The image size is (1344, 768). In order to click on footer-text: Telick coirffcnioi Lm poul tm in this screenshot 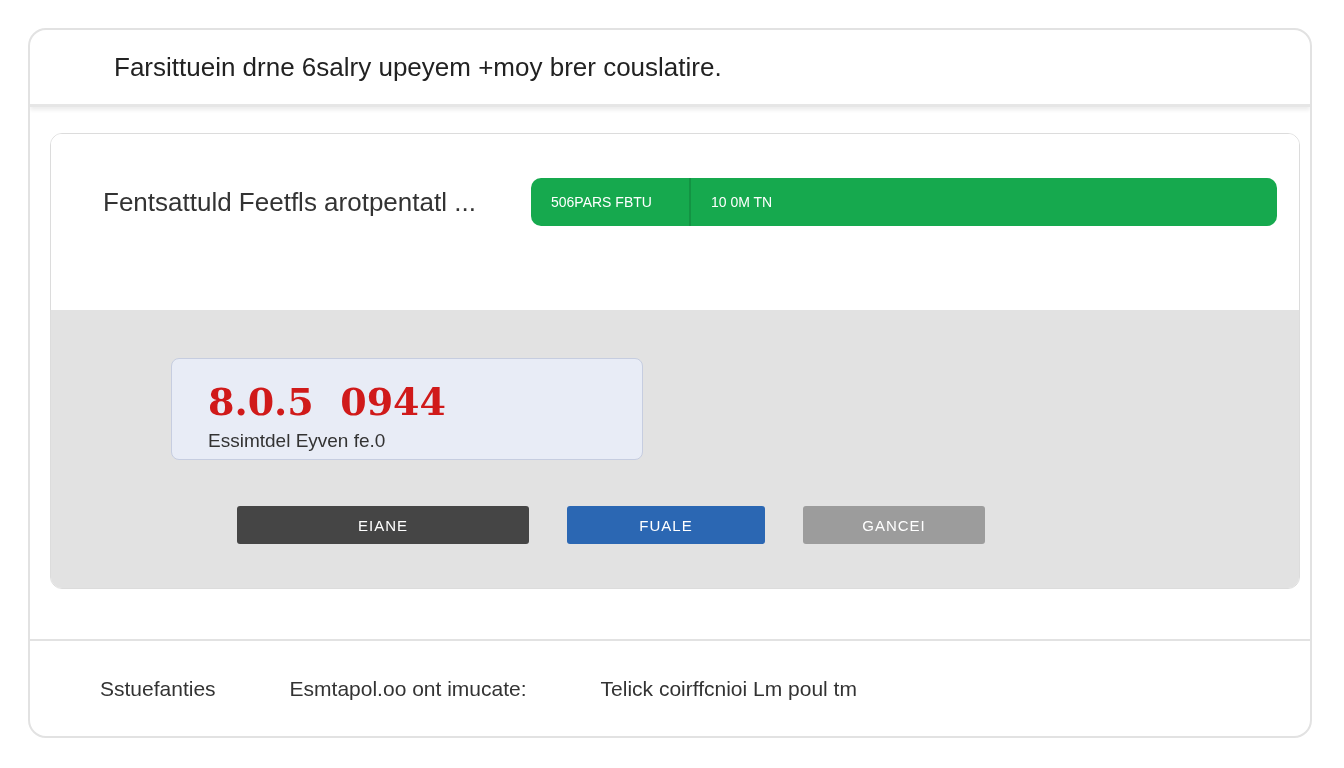, I will do `click(728, 688)`.